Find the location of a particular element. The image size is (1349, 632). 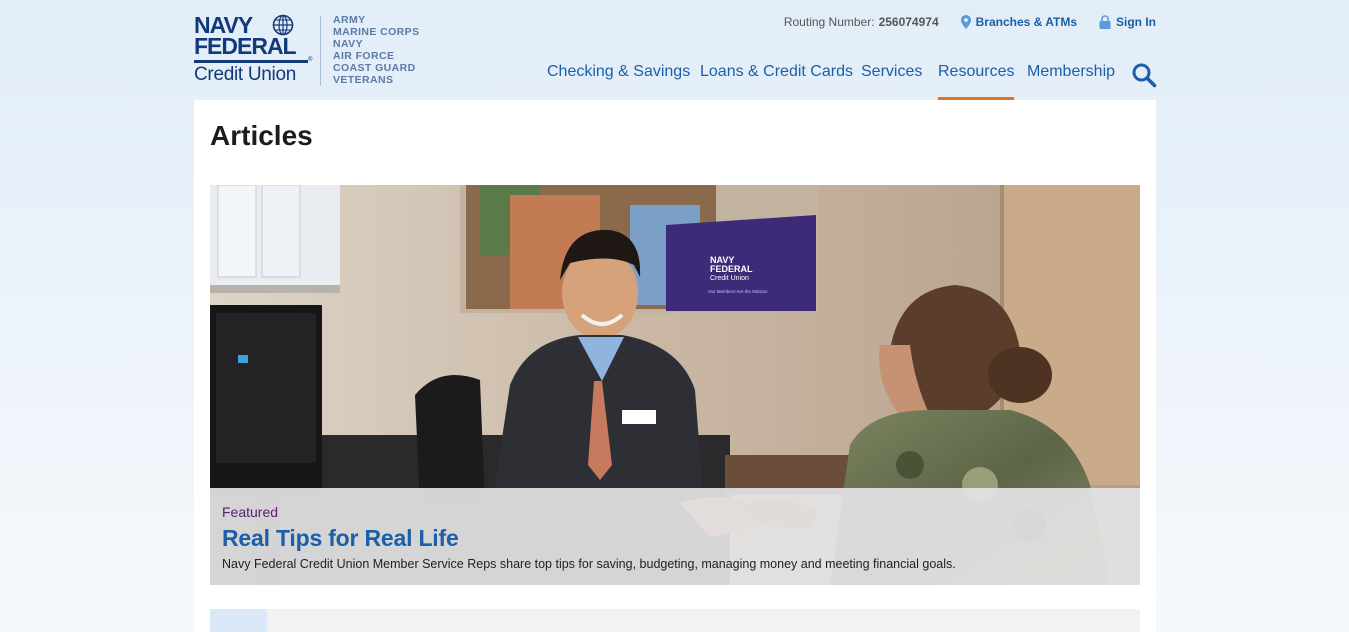

routing-number-value: 256074974 is located at coordinates (908, 22).